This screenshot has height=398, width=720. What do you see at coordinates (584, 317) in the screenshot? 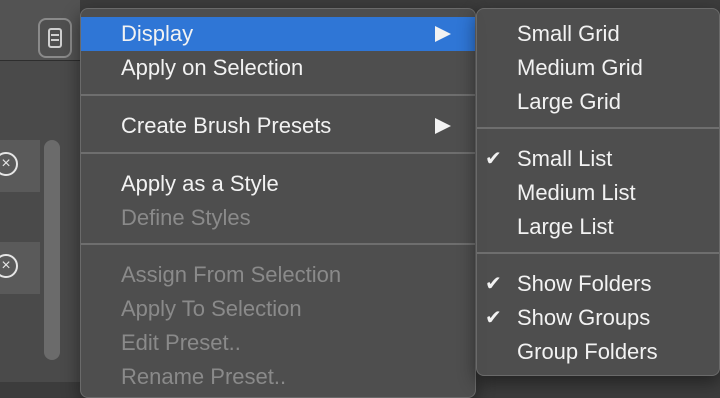
I see `submenu-item-label: Show Groups` at bounding box center [584, 317].